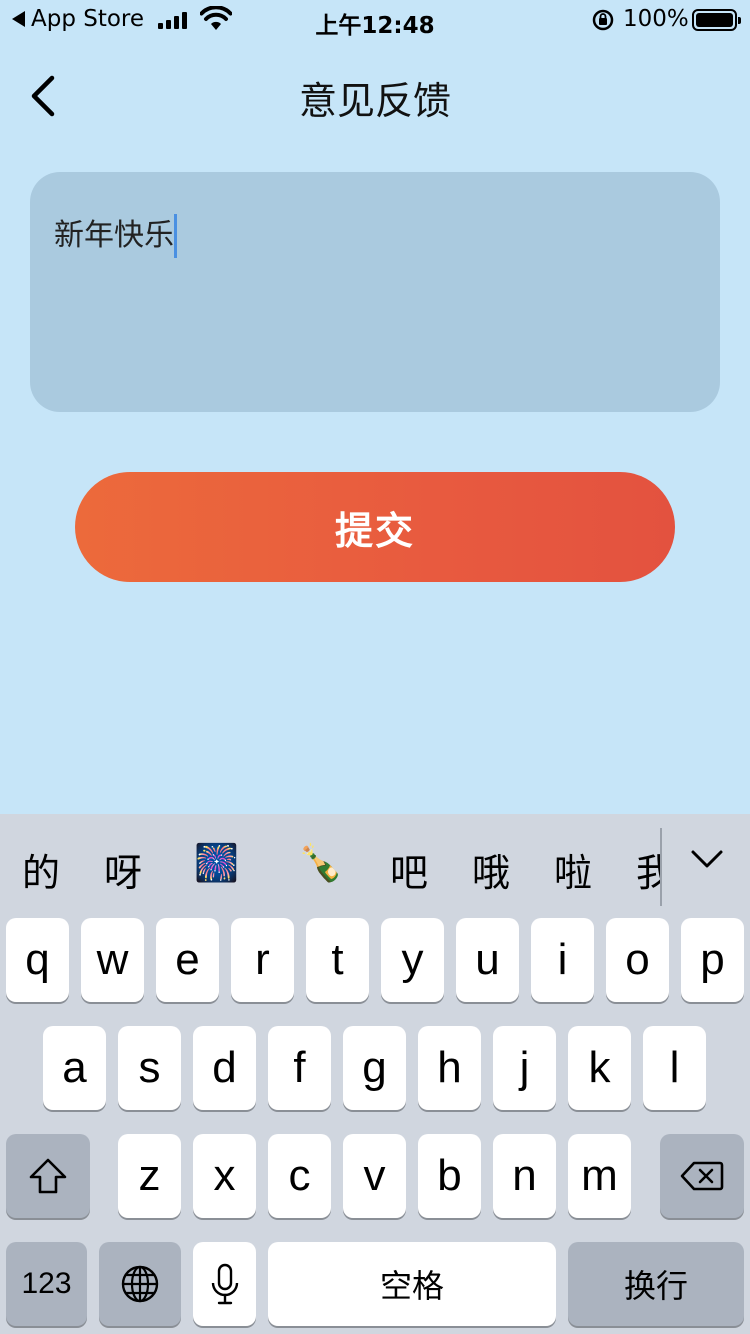 The height and width of the screenshot is (1334, 750). I want to click on key-h: h, so click(449, 1068).